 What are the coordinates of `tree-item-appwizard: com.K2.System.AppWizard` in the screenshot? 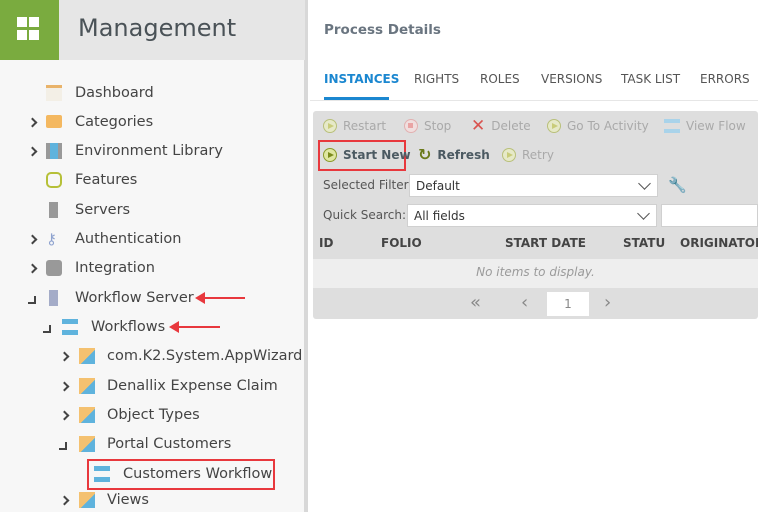 It's located at (151, 356).